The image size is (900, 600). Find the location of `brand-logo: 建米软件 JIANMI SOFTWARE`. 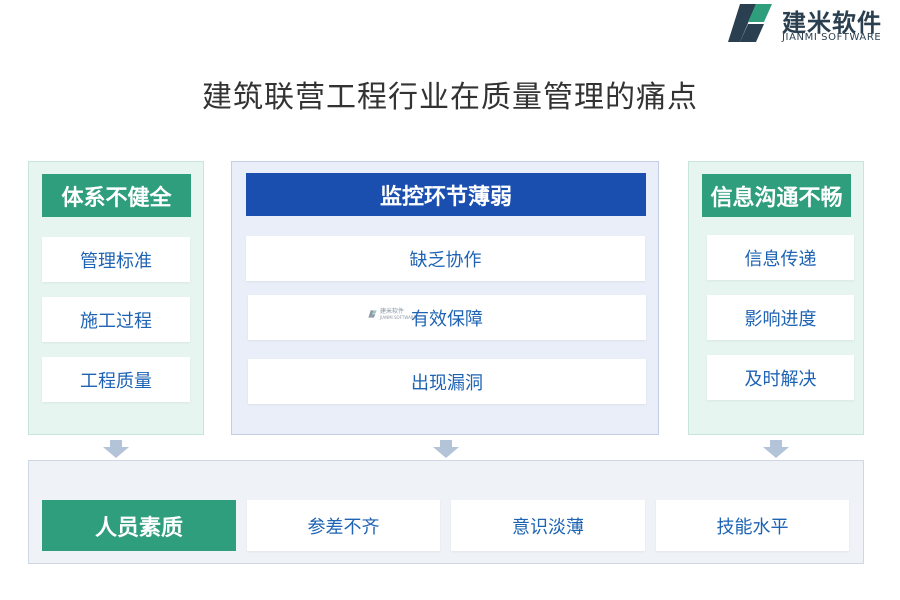

brand-logo: 建米软件 JIANMI SOFTWARE is located at coordinates (812, 24).